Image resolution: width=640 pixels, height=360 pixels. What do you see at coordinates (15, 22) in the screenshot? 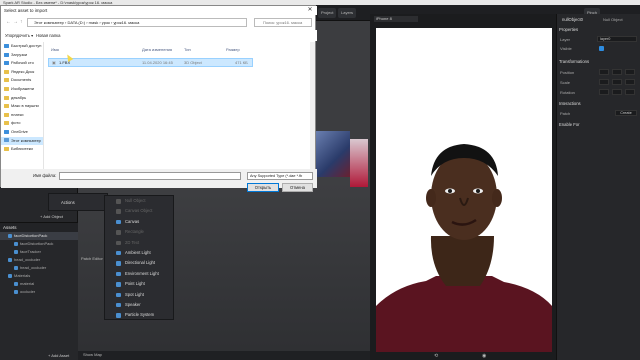
I see `forward-arrow-icon: →` at bounding box center [15, 22].